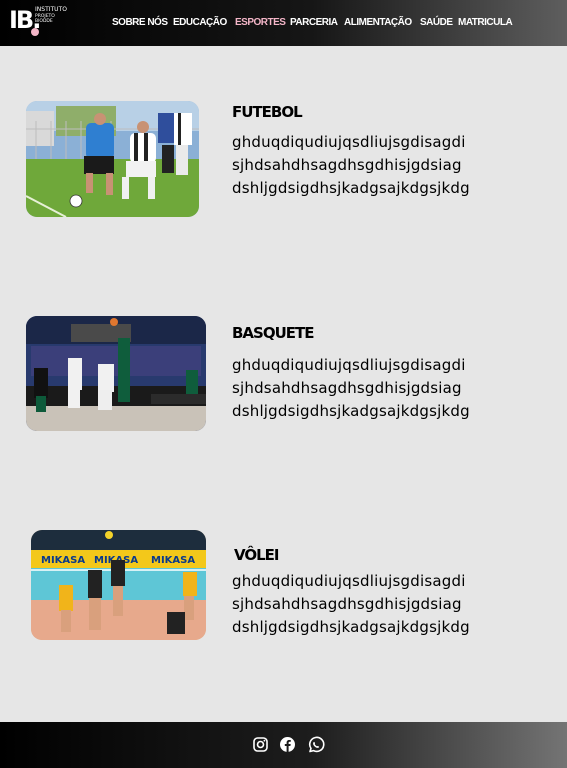  Describe the element at coordinates (316, 745) in the screenshot. I see `whatsapp-icon` at that location.